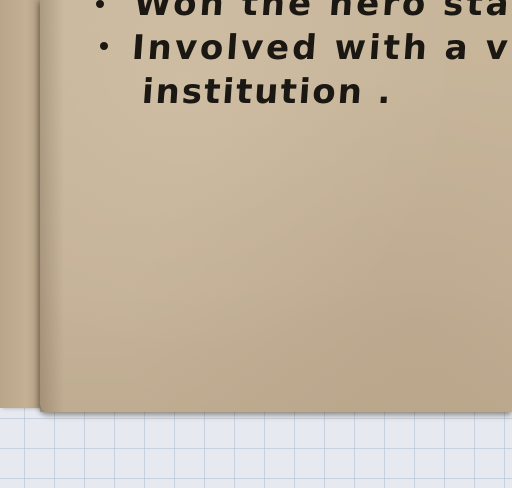 The height and width of the screenshot is (488, 512). What do you see at coordinates (322, 12) in the screenshot?
I see `handwritten-line: Won the hero sta` at bounding box center [322, 12].